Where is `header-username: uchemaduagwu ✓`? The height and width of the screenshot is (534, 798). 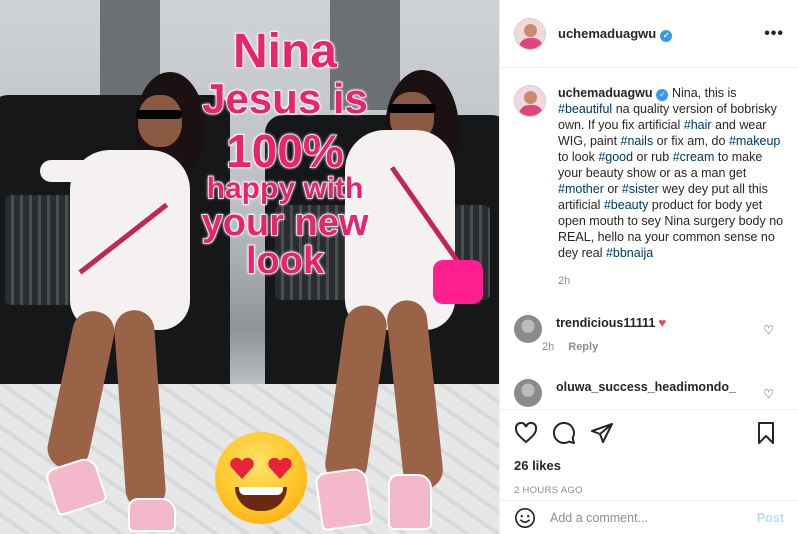 header-username: uchemaduagwu ✓ is located at coordinates (615, 34).